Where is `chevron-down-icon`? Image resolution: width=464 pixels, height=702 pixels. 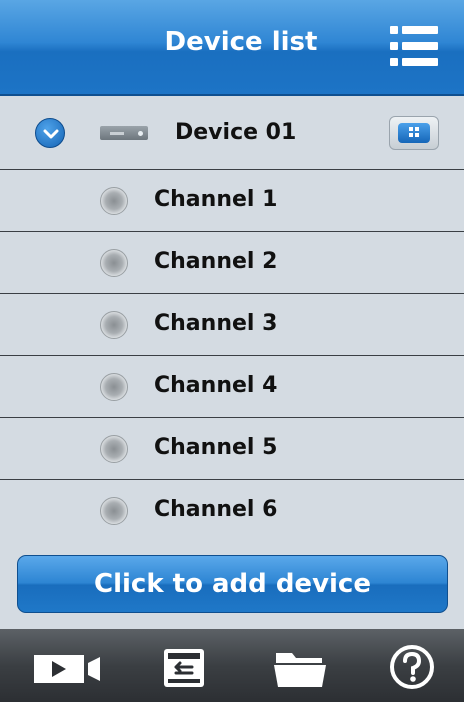 chevron-down-icon is located at coordinates (50, 133).